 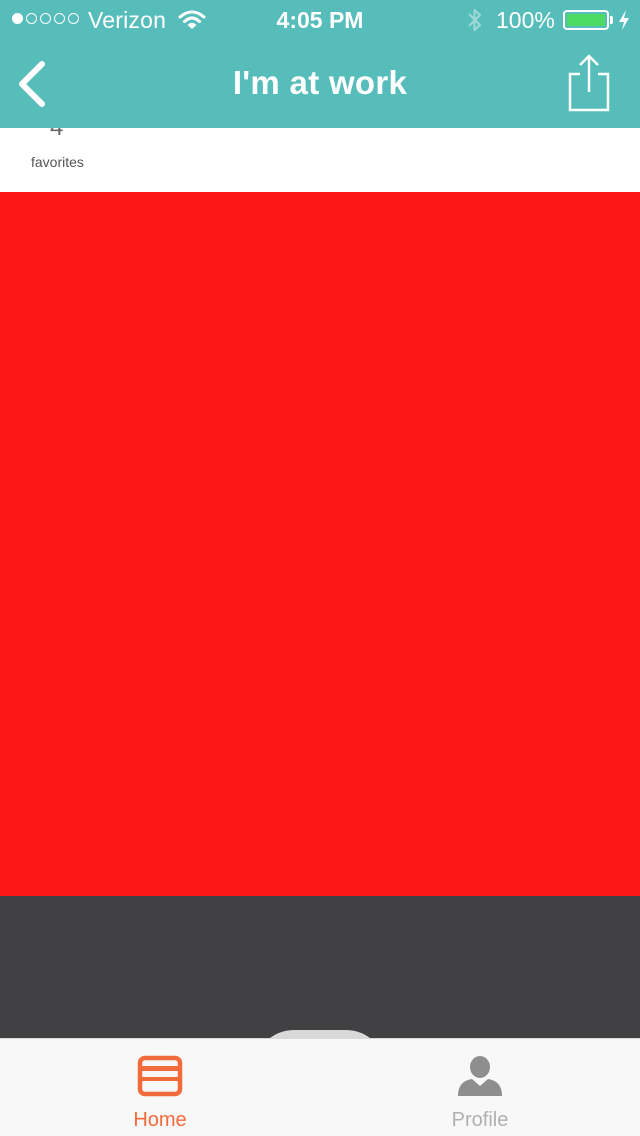 What do you see at coordinates (480, 1120) in the screenshot?
I see `tab-profile-label: Profile` at bounding box center [480, 1120].